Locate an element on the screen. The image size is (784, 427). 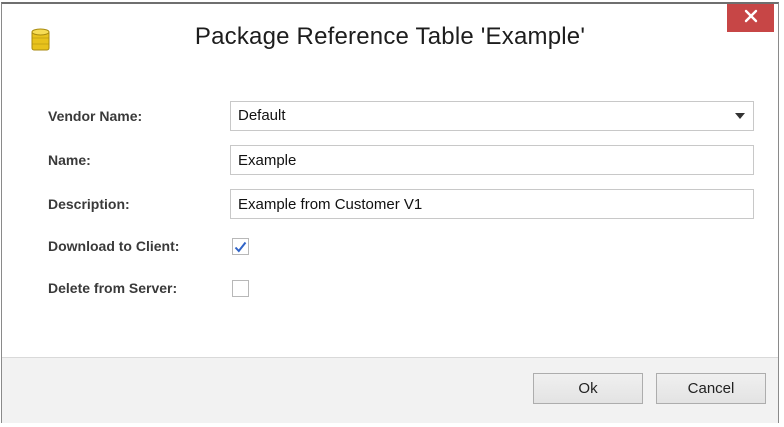
close-button is located at coordinates (750, 18).